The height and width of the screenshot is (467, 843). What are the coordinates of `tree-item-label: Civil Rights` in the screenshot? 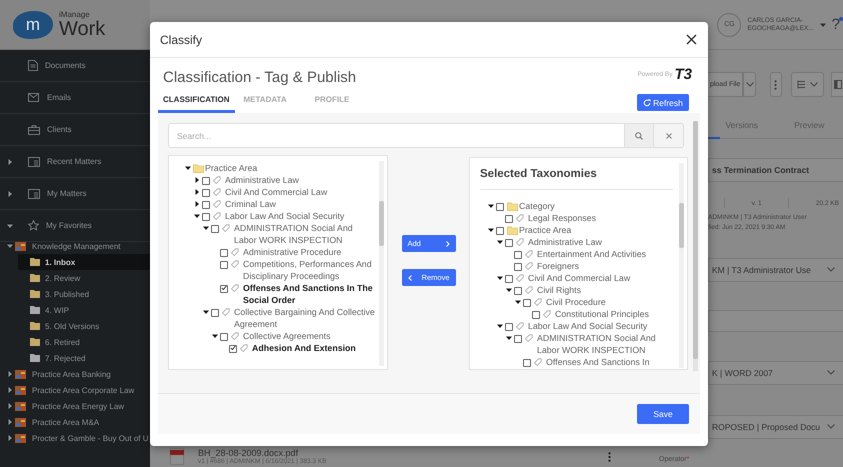 It's located at (608, 290).